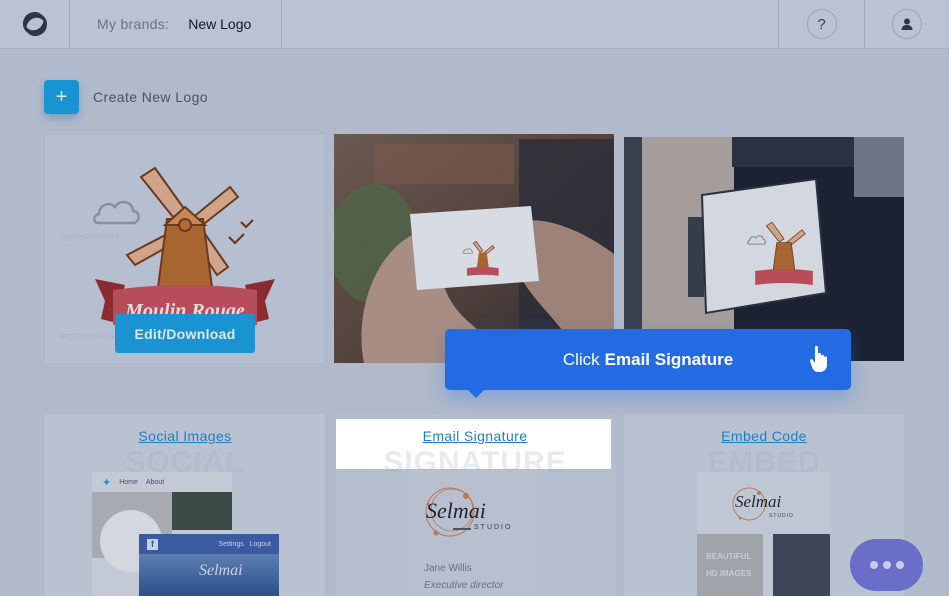 This screenshot has height=596, width=949. What do you see at coordinates (152, 544) in the screenshot?
I see `facebook-icon: f` at bounding box center [152, 544].